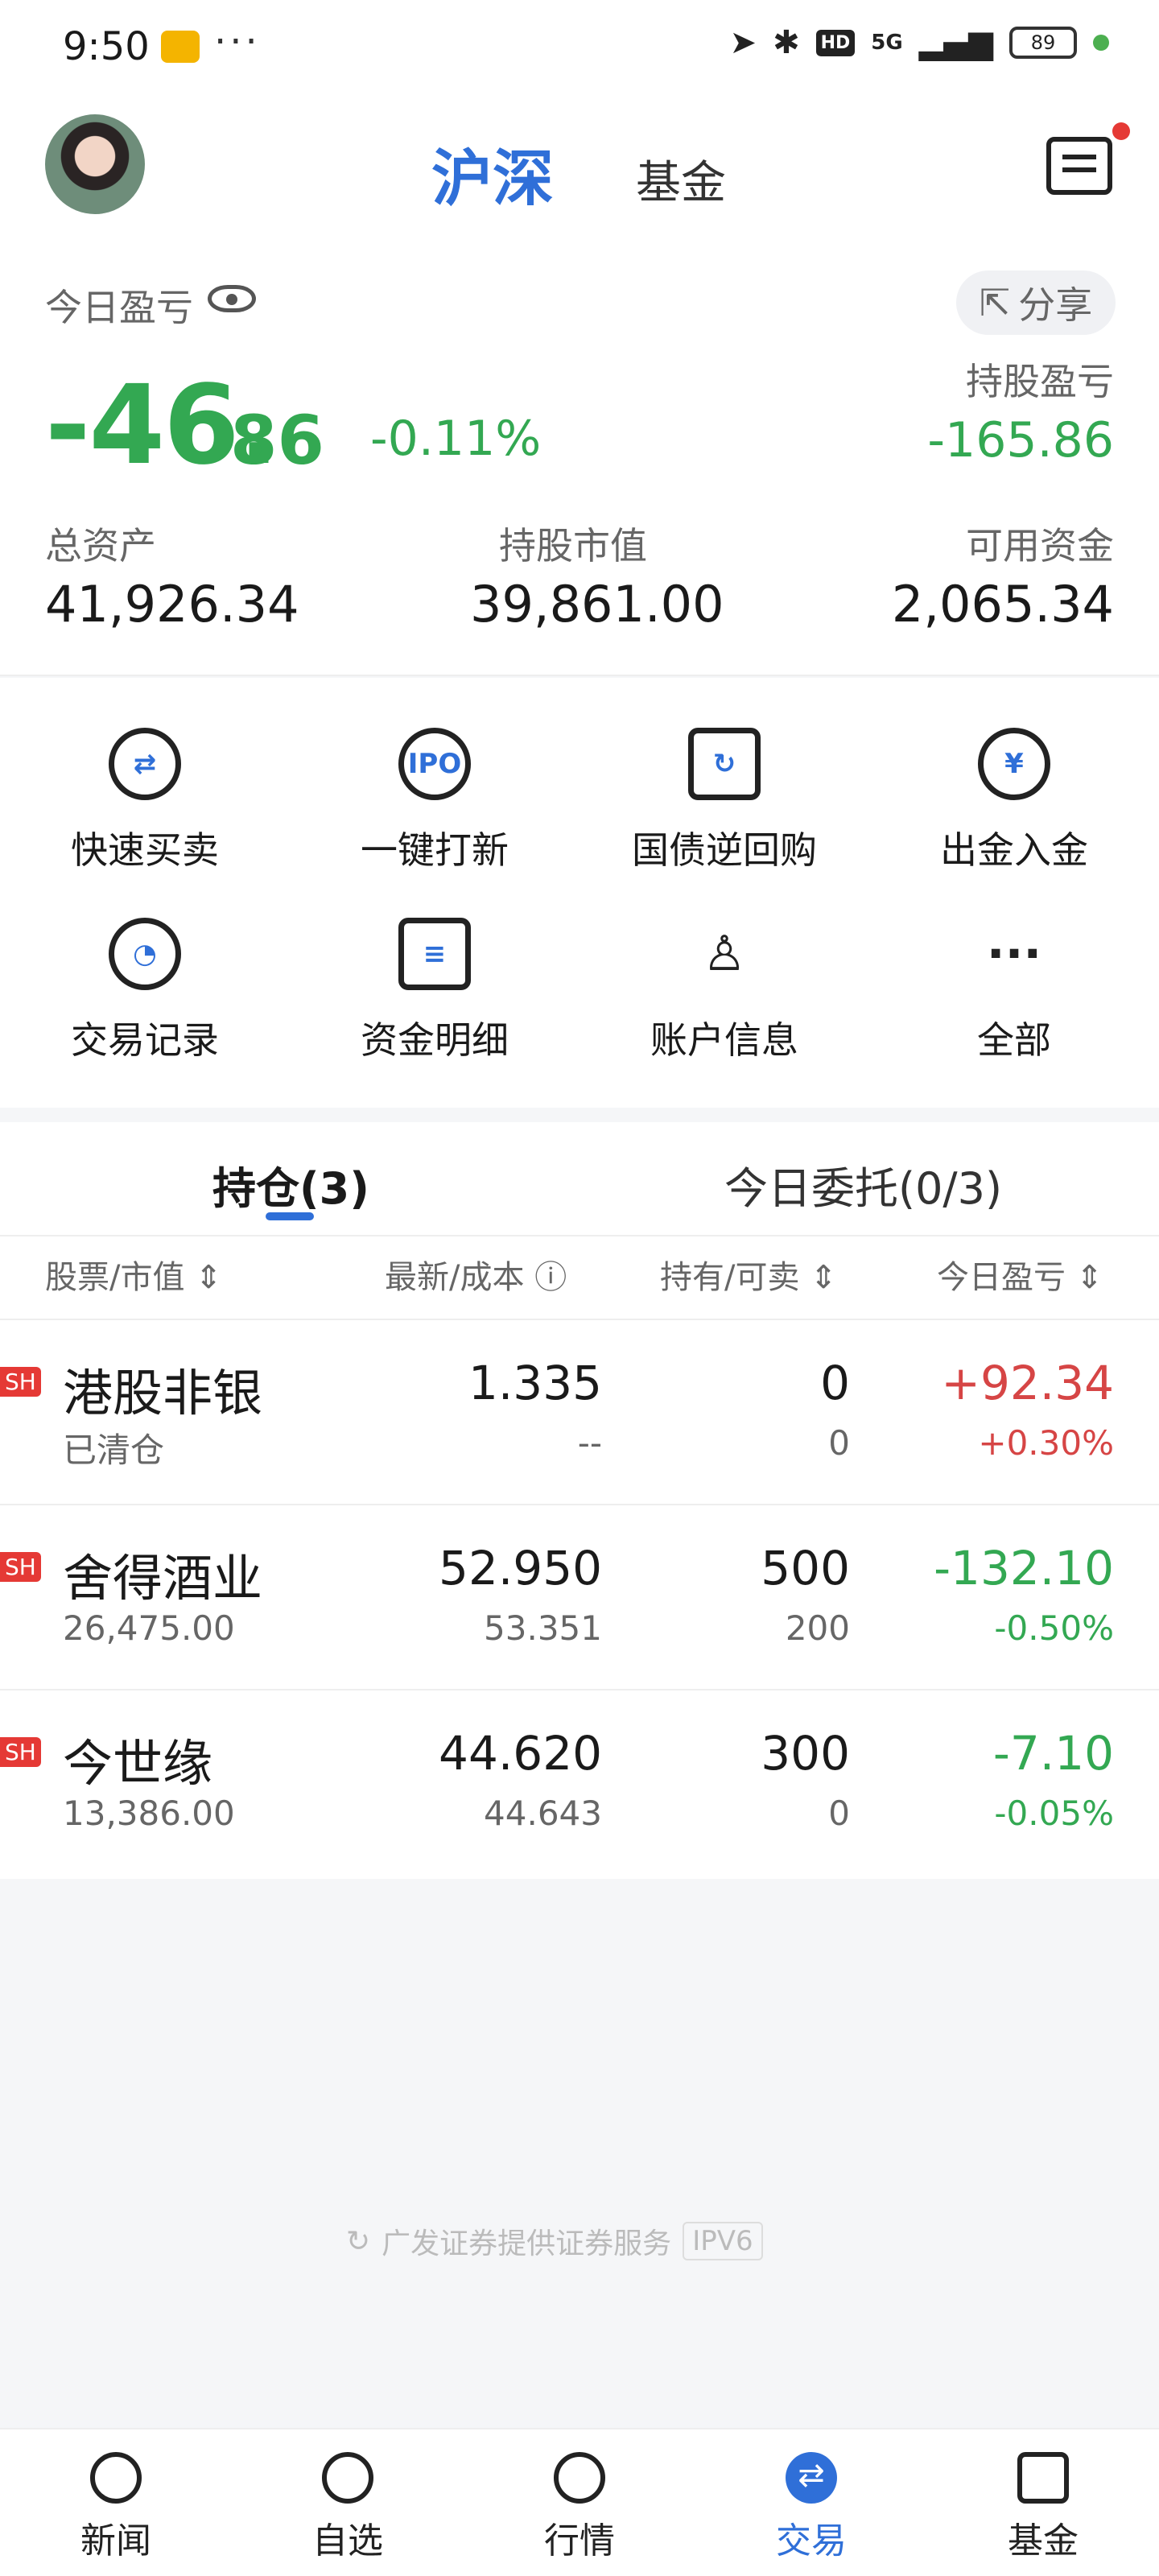 This screenshot has height=2576, width=1159. I want to click on nav-trade: 交易, so click(811, 2507).